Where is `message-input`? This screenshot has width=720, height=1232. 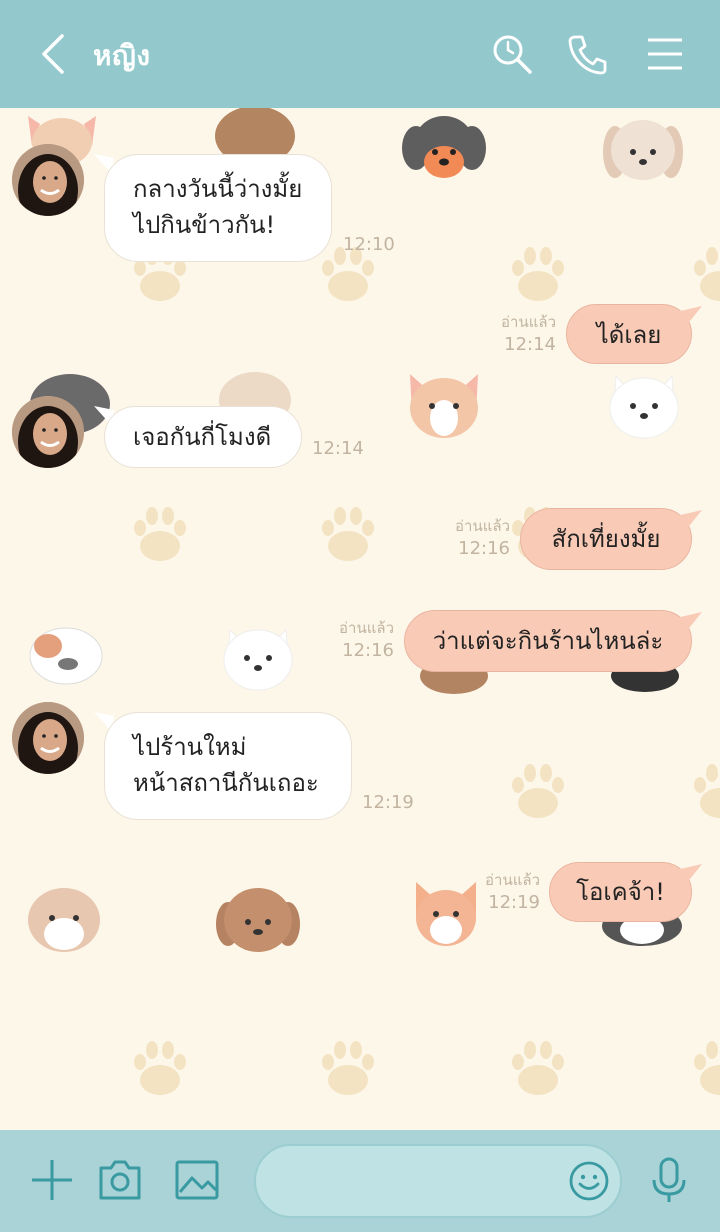 message-input is located at coordinates (438, 1181).